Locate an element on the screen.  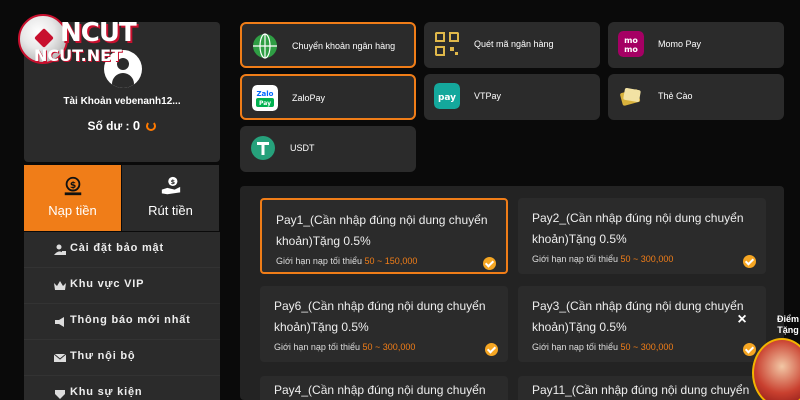
momo-icon: momo is located at coordinates (631, 44).